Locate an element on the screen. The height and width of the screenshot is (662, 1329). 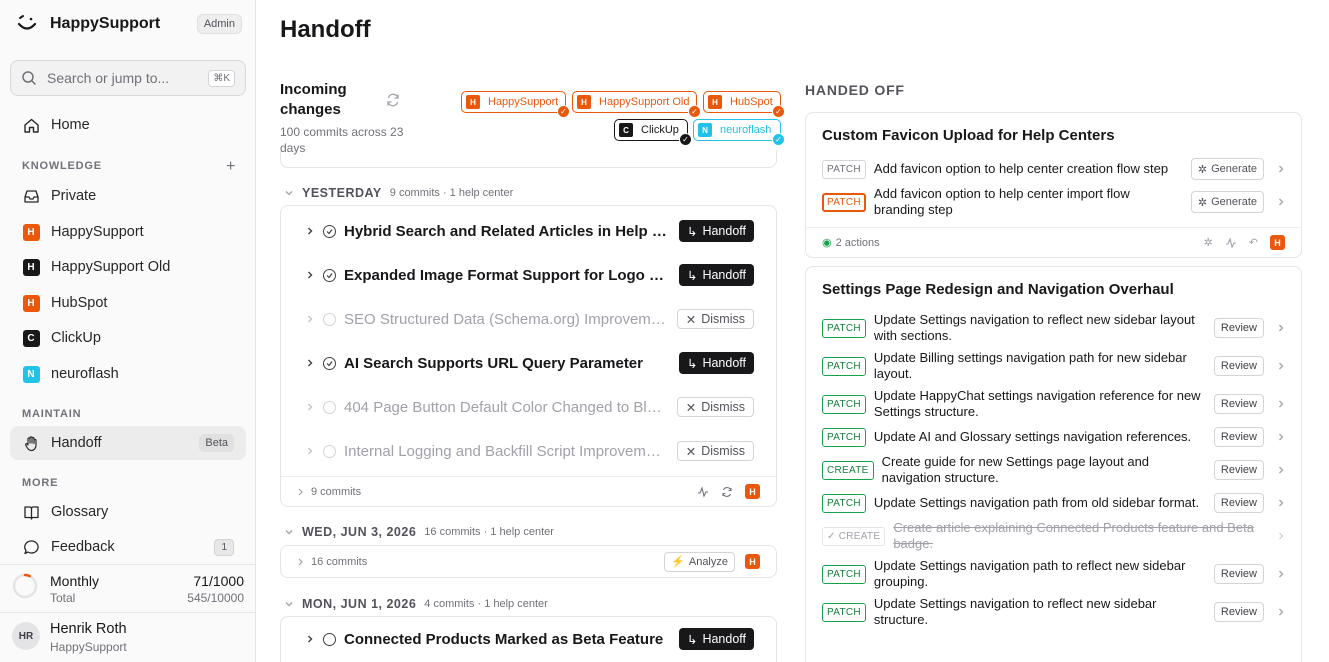
undo-icon: ↶ is located at coordinates (1253, 242).